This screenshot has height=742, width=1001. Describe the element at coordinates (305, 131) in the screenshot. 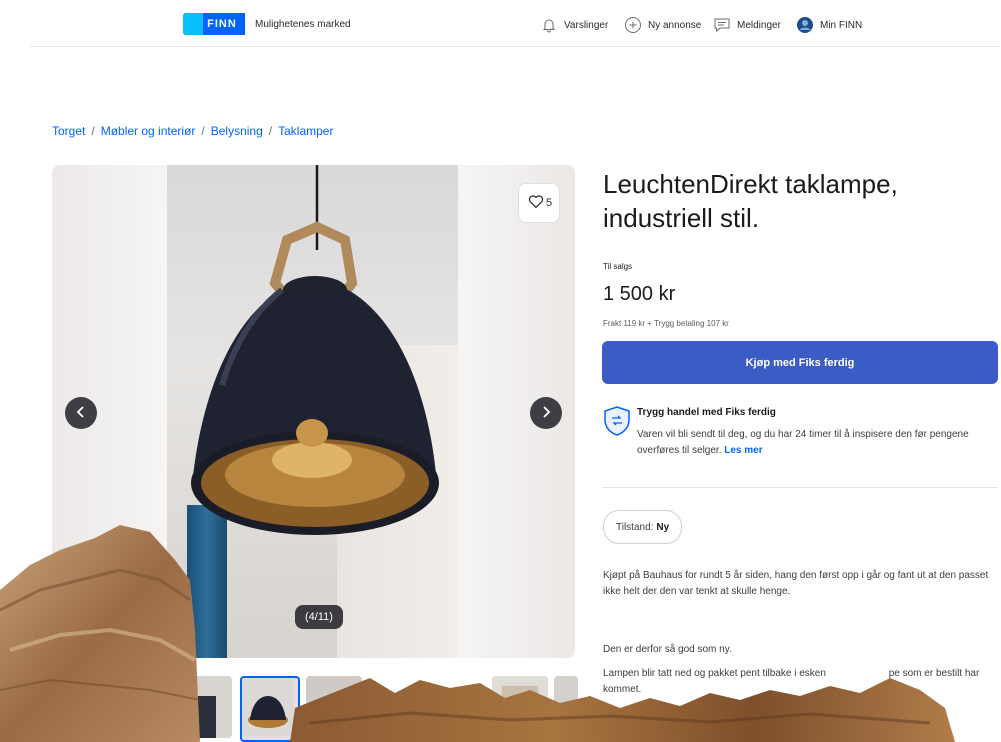

I see `breadcrumb-taklamper: Taklamper` at that location.